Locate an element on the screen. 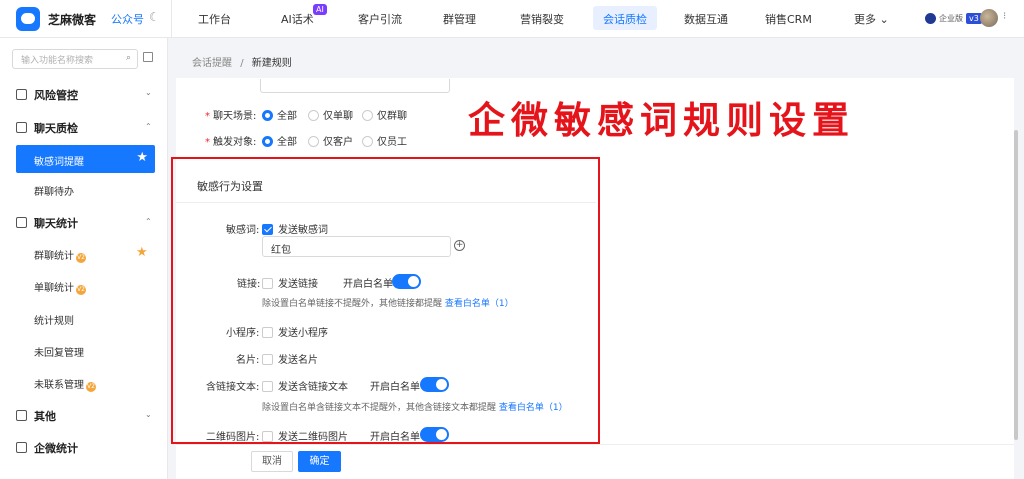 This screenshot has height=479, width=1024. breadcrumb: 会话提醒 / 新建规则 is located at coordinates (242, 63).